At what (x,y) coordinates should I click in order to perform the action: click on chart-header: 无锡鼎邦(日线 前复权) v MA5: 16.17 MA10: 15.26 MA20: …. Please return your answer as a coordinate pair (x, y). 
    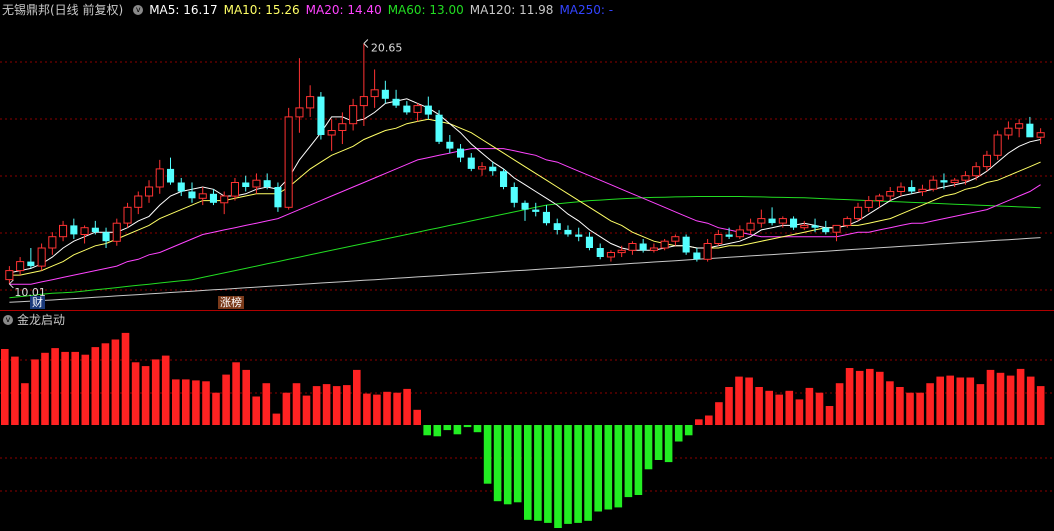
    Looking at the image, I should click on (527, 10).